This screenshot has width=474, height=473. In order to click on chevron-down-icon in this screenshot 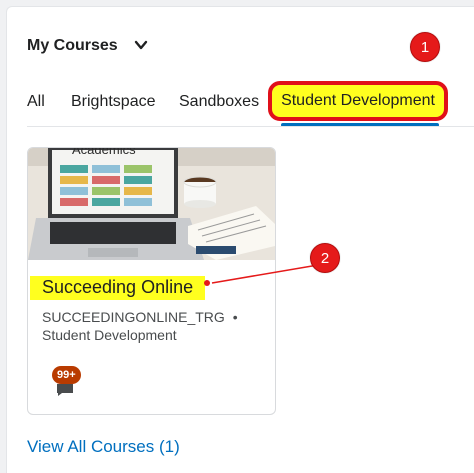, I will do `click(141, 45)`.